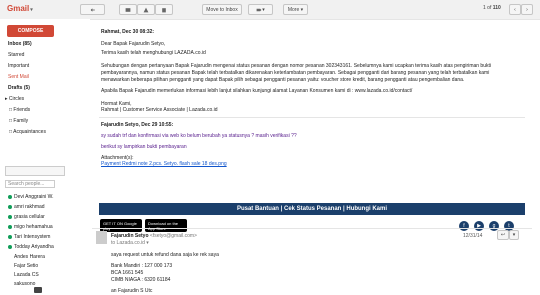 This screenshot has width=540, height=295. Describe the element at coordinates (18, 77) in the screenshot. I see `sidebar-item-sent: Sent Mail` at that location.